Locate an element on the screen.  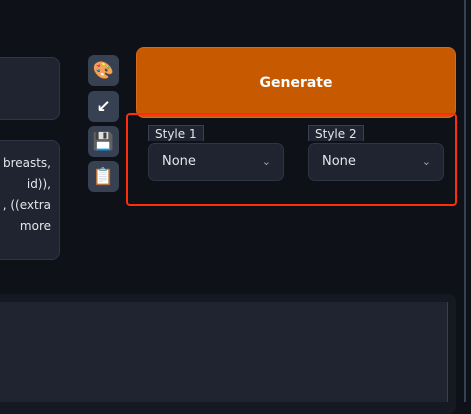
read-params-button: ↙ is located at coordinates (103, 106).